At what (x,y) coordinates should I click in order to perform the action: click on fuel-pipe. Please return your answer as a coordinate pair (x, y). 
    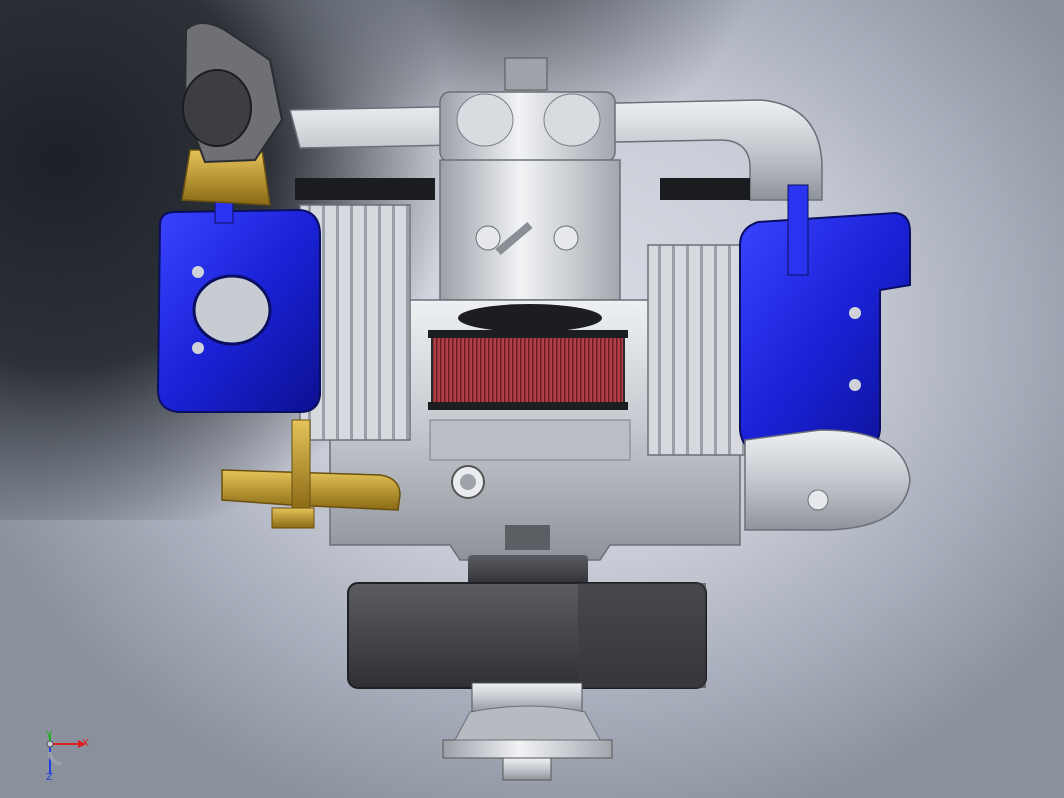
    Looking at the image, I should click on (311, 490).